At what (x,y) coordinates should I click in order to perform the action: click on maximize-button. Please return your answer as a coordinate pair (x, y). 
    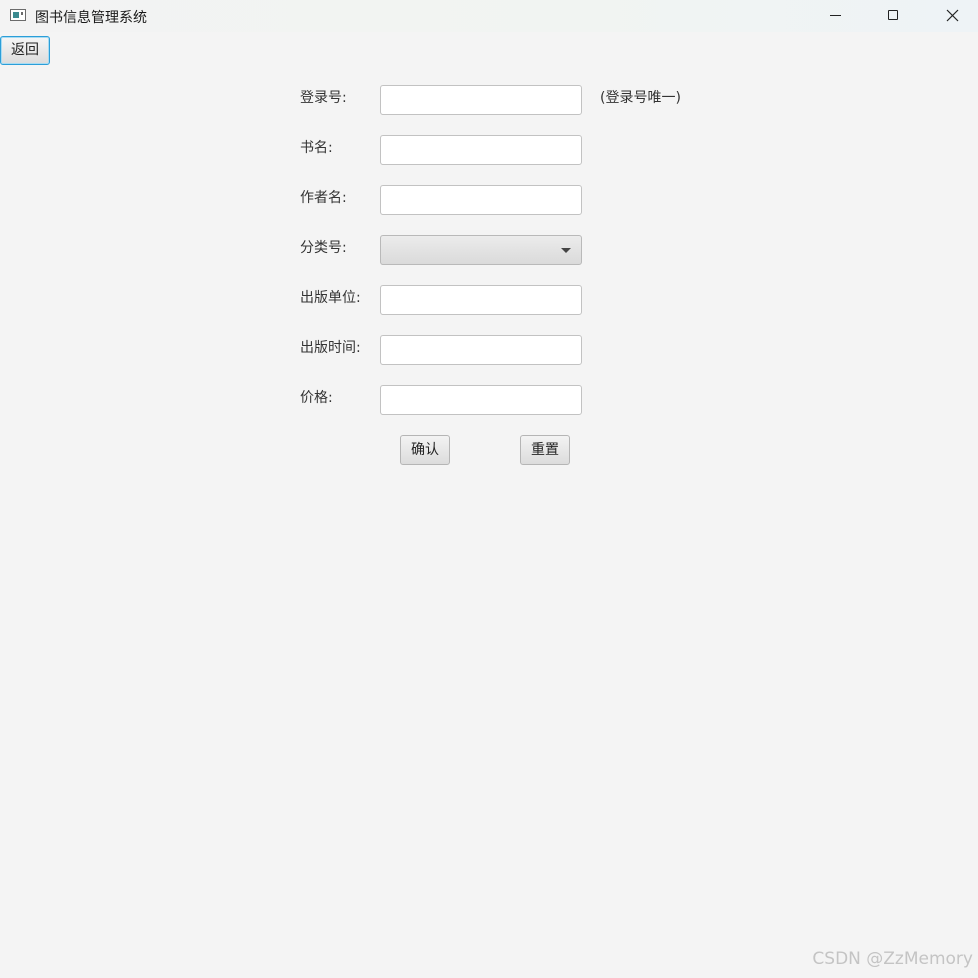
    Looking at the image, I should click on (893, 16).